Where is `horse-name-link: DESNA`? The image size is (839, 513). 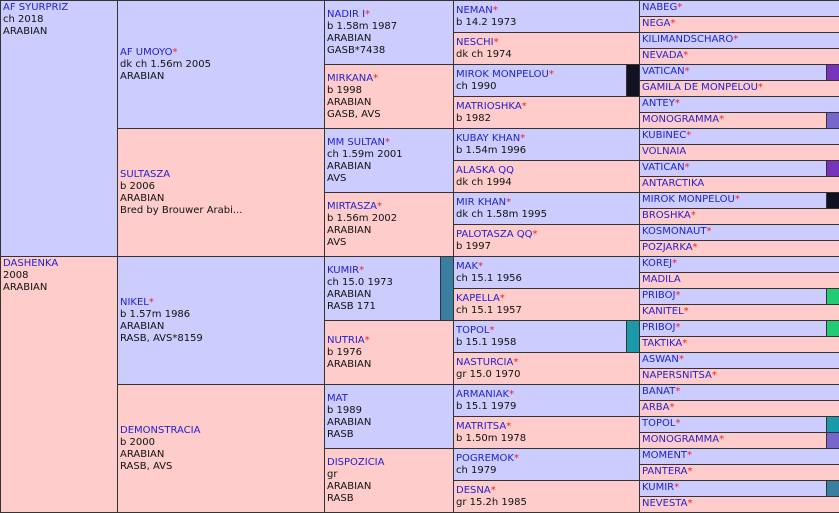 horse-name-link: DESNA is located at coordinates (473, 490).